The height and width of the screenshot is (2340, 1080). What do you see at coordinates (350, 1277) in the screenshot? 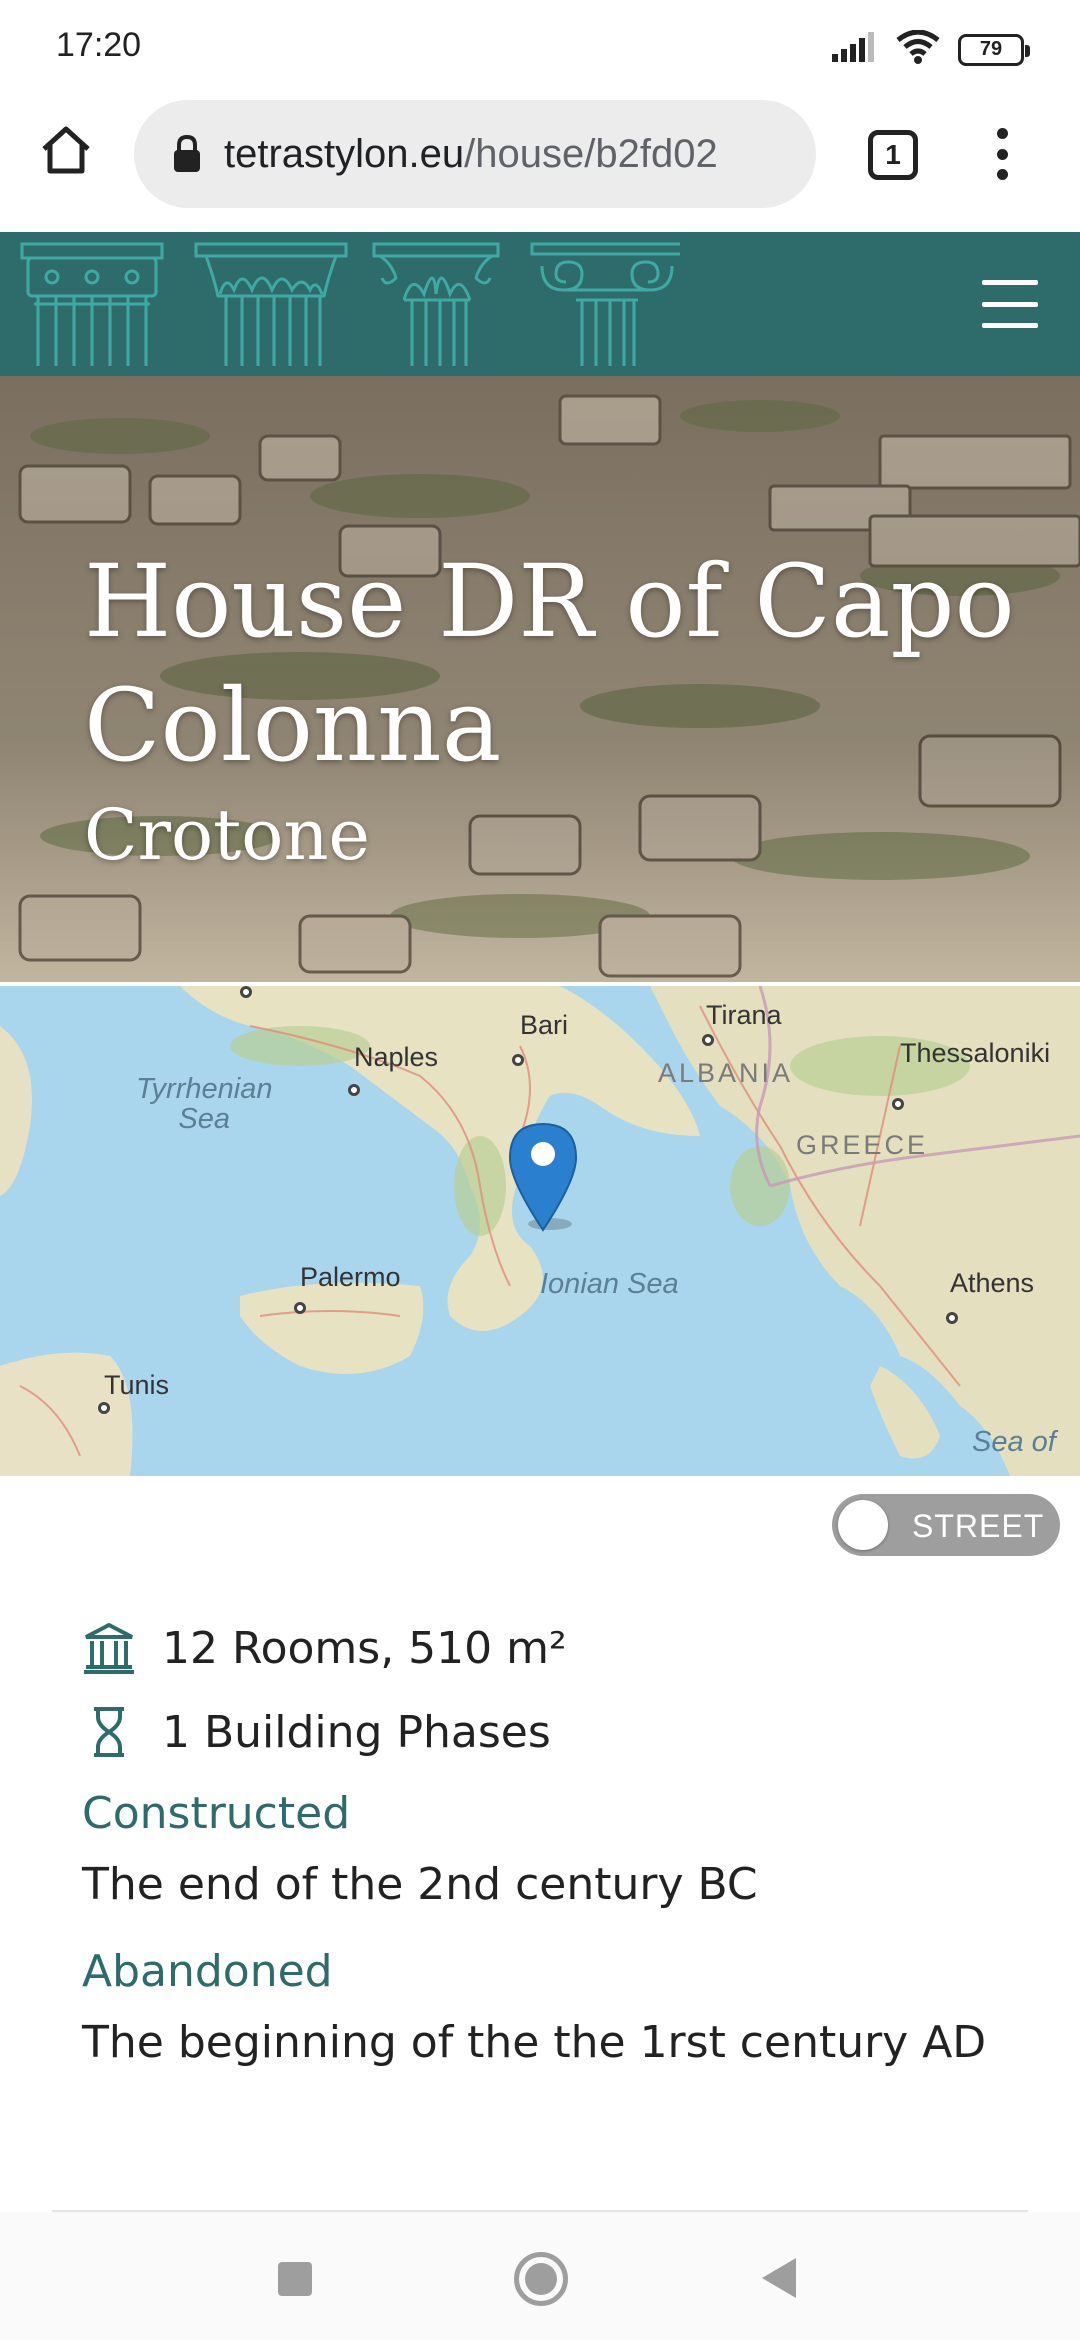
I see `map-label-palermo: Palermo` at bounding box center [350, 1277].